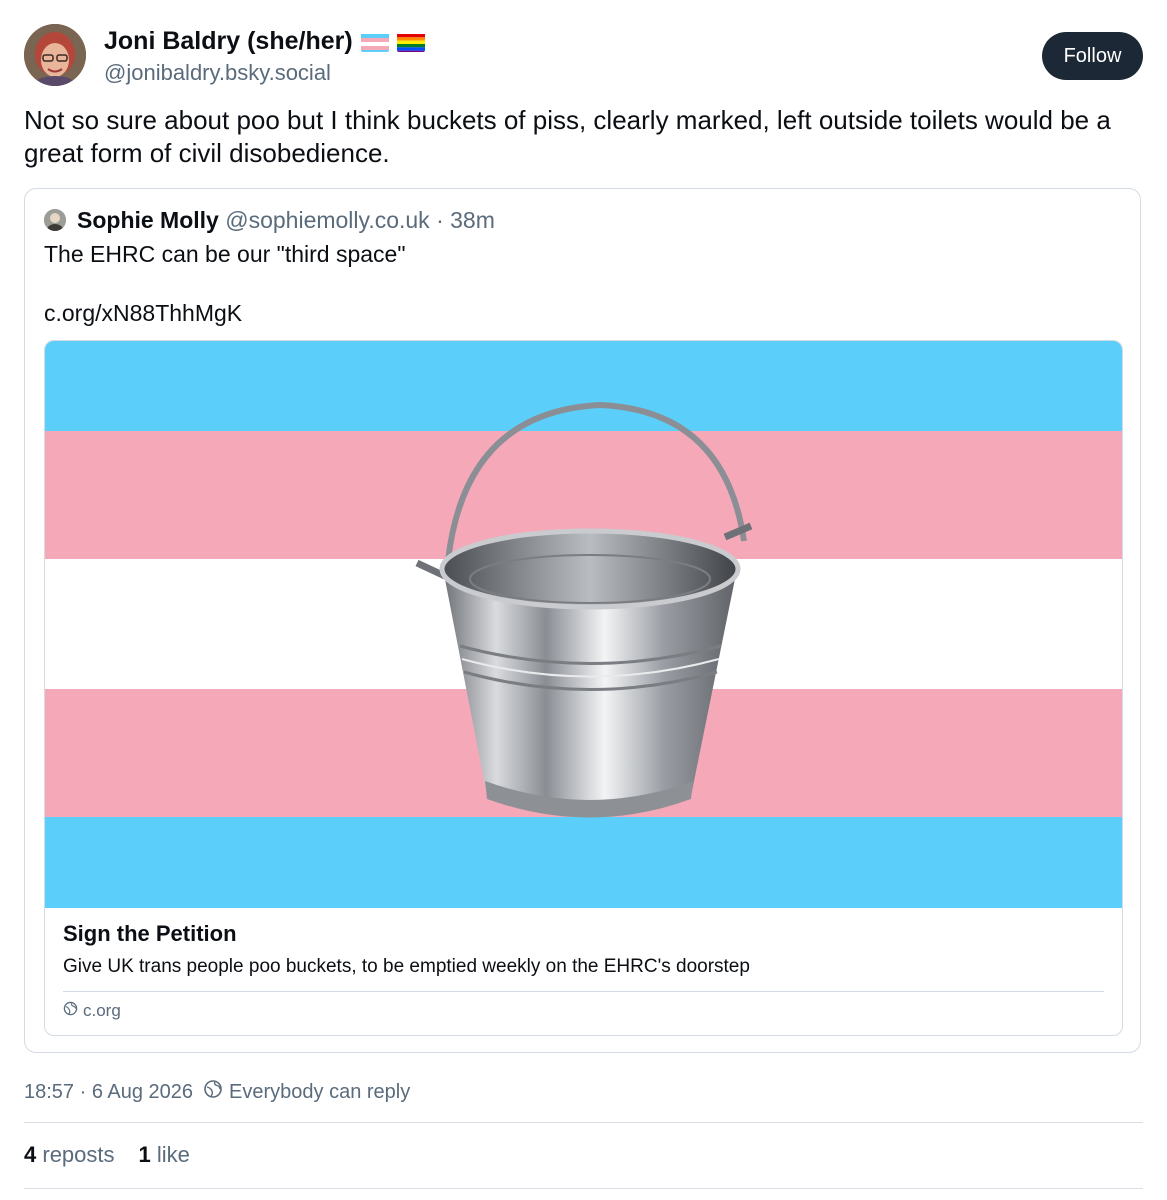 The image size is (1167, 1200). I want to click on quoted-post-header: Sophie Molly @sophiemolly.co.uk · 38m, so click(286, 220).